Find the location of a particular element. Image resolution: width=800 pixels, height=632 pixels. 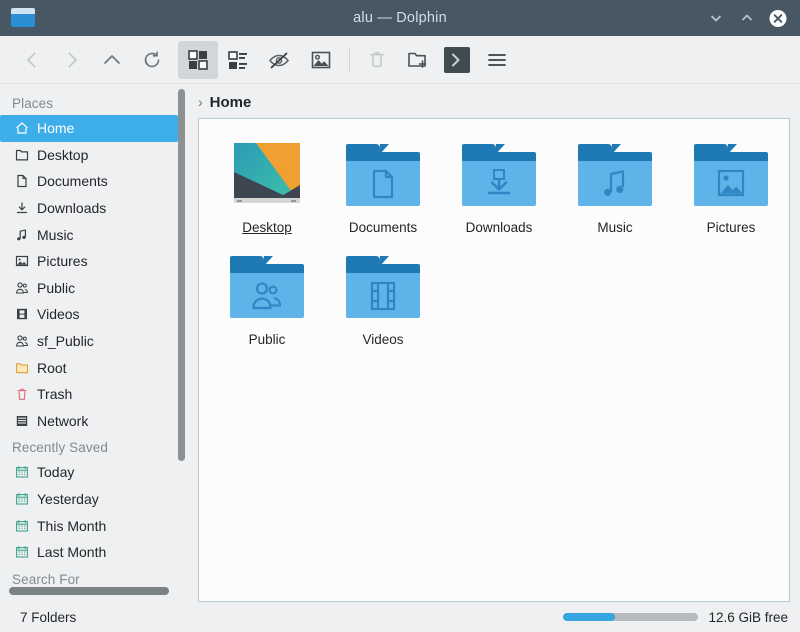

sidebar-vertical-scrollbar is located at coordinates (181, 275).